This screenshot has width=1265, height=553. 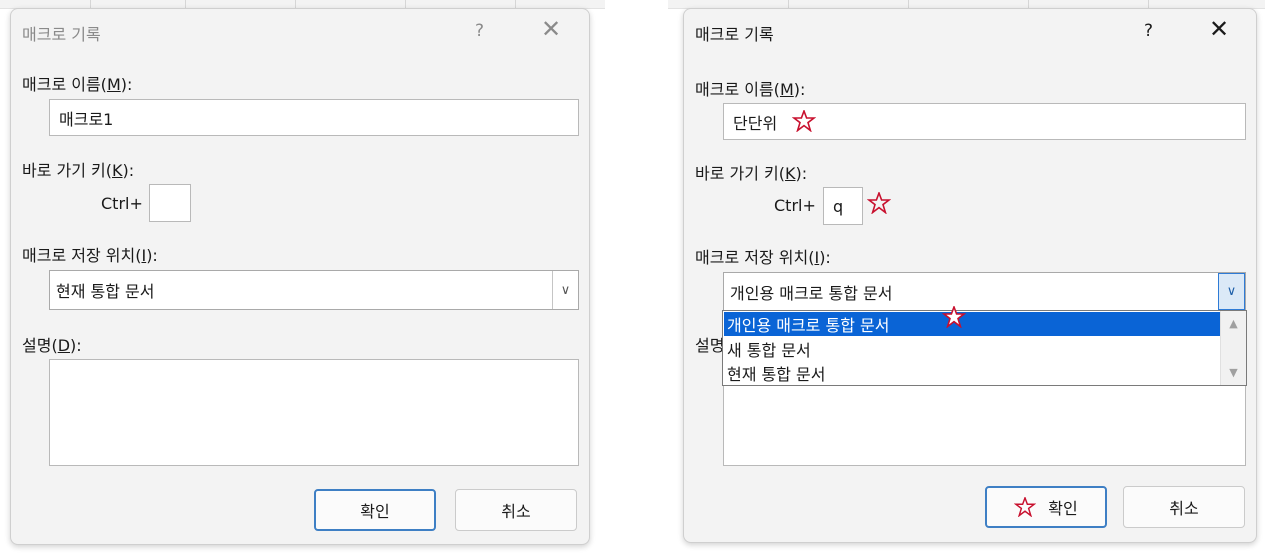 I want to click on dropdown-option: 새 통합 문서, so click(x=972, y=349).